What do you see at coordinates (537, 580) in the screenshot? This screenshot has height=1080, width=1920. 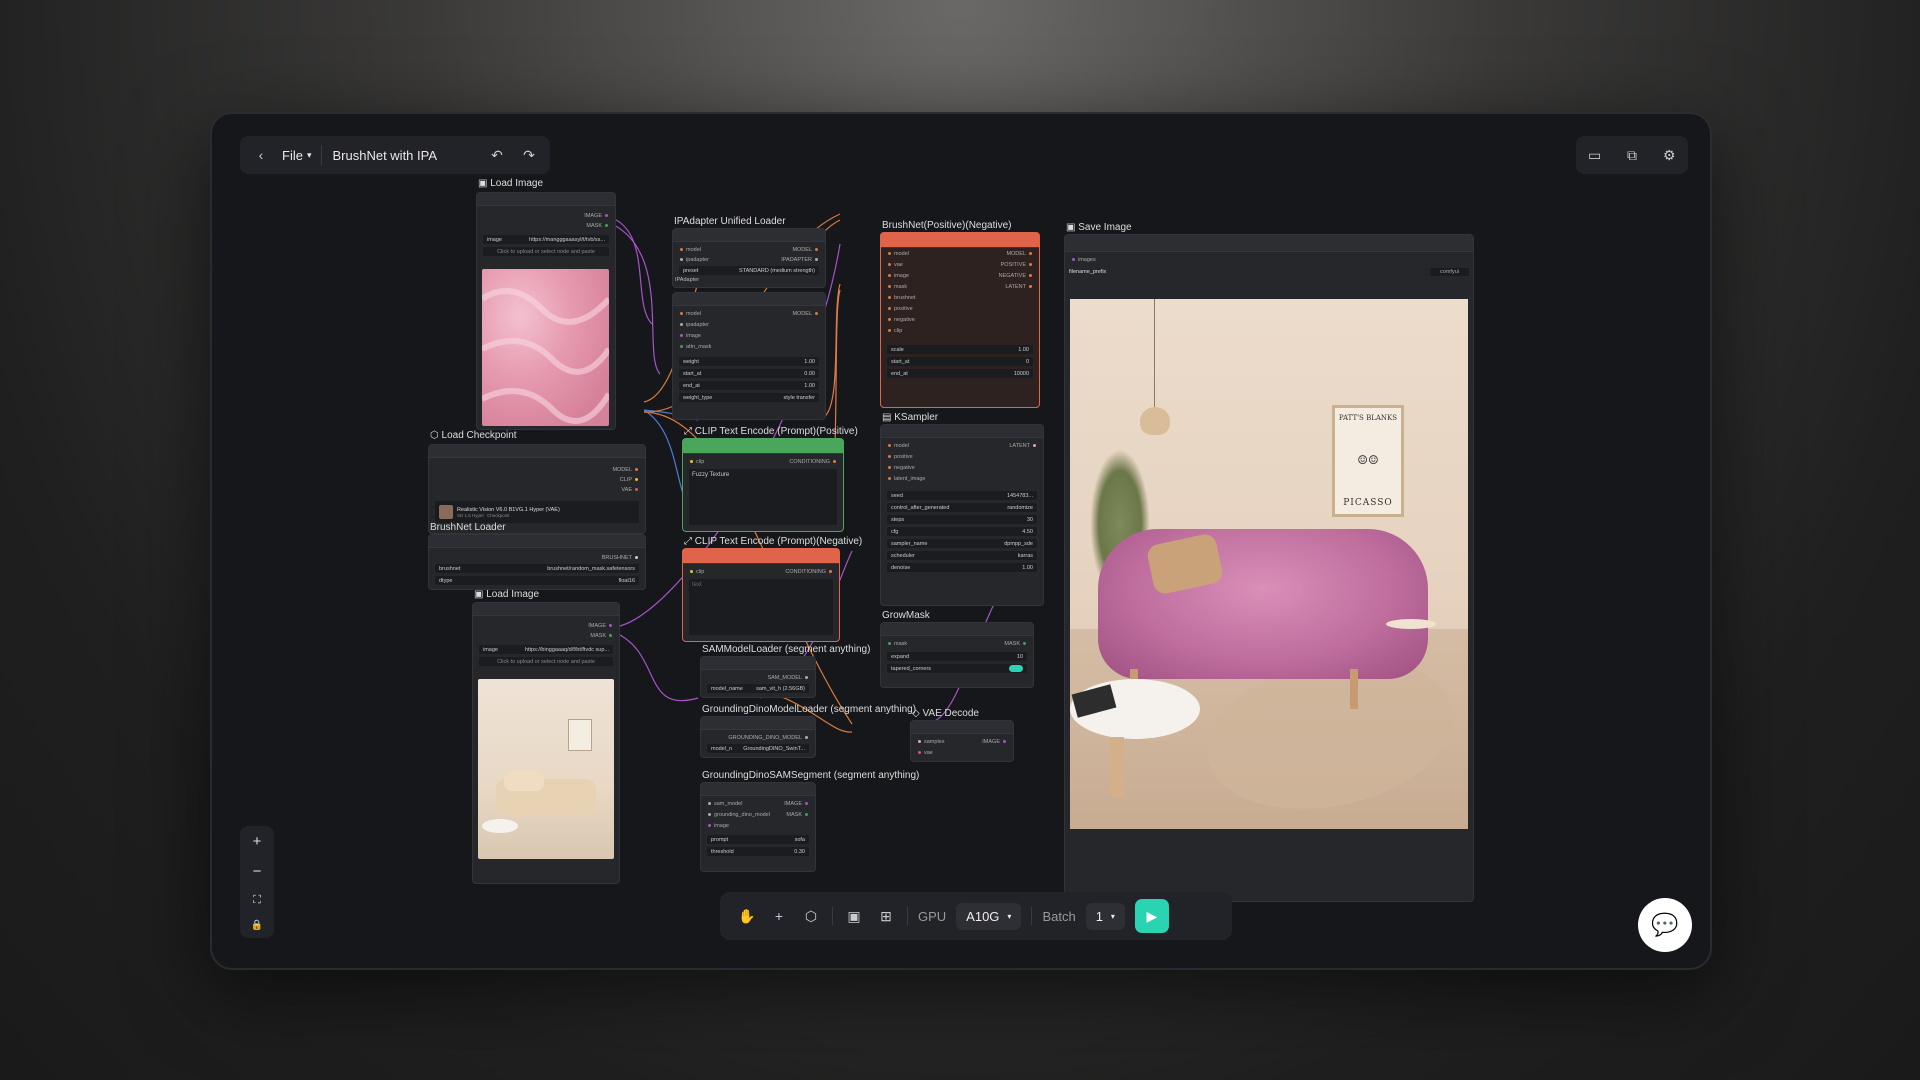 I see `dtype-field: dtype float16` at bounding box center [537, 580].